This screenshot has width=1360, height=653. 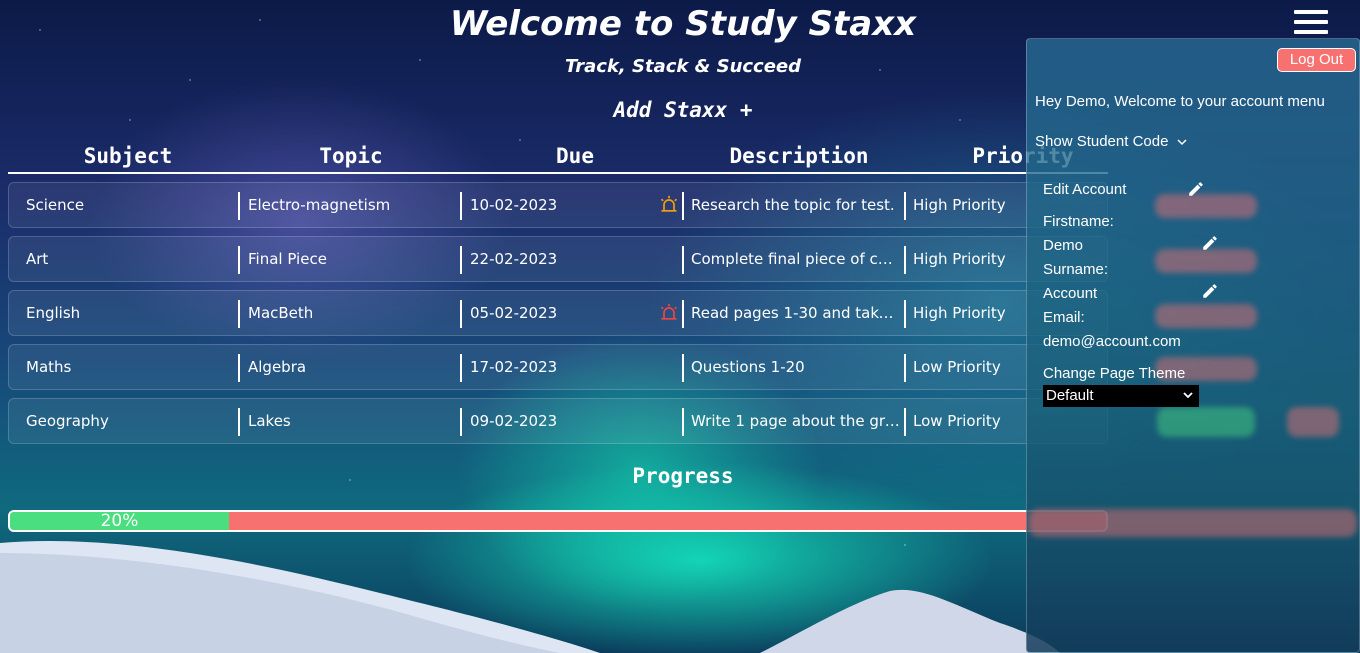 I want to click on cell-topic: Lakes, so click(x=269, y=421).